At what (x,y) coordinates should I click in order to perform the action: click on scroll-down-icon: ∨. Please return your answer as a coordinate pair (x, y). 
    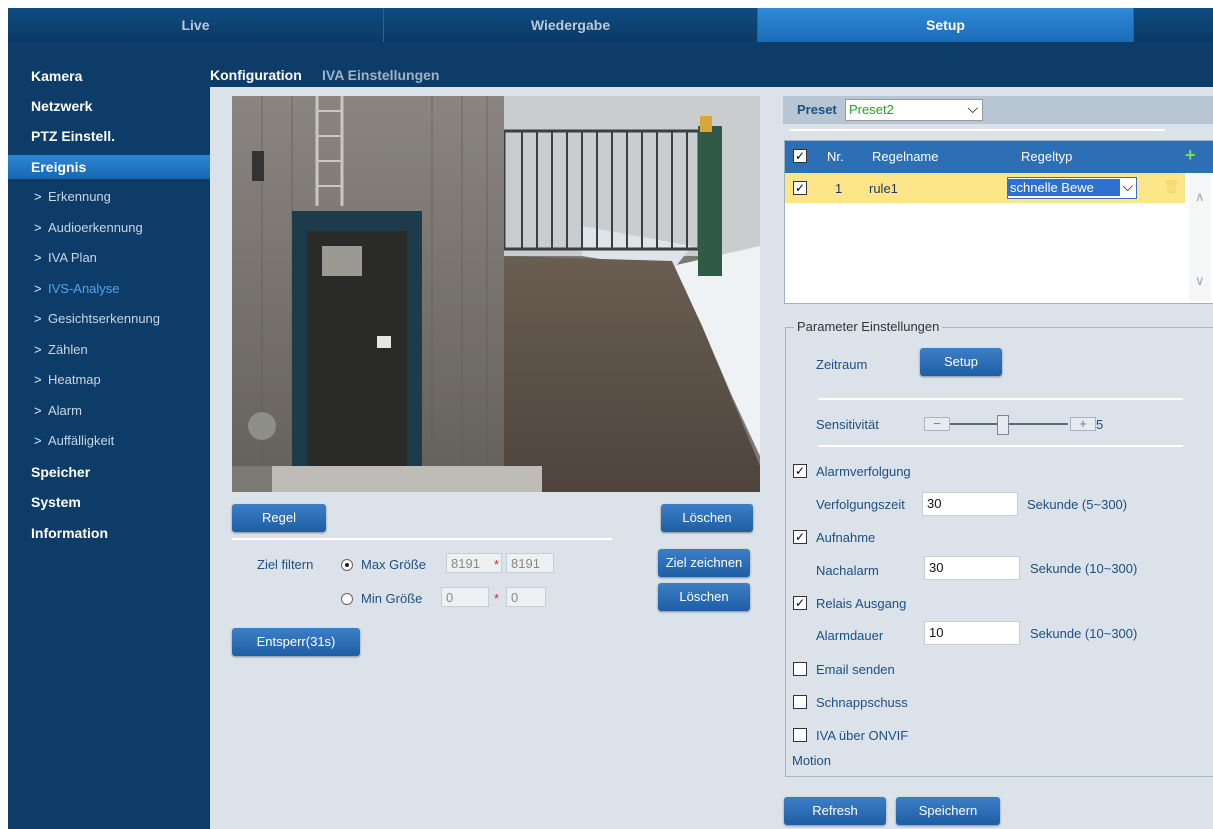
    Looking at the image, I should click on (1200, 281).